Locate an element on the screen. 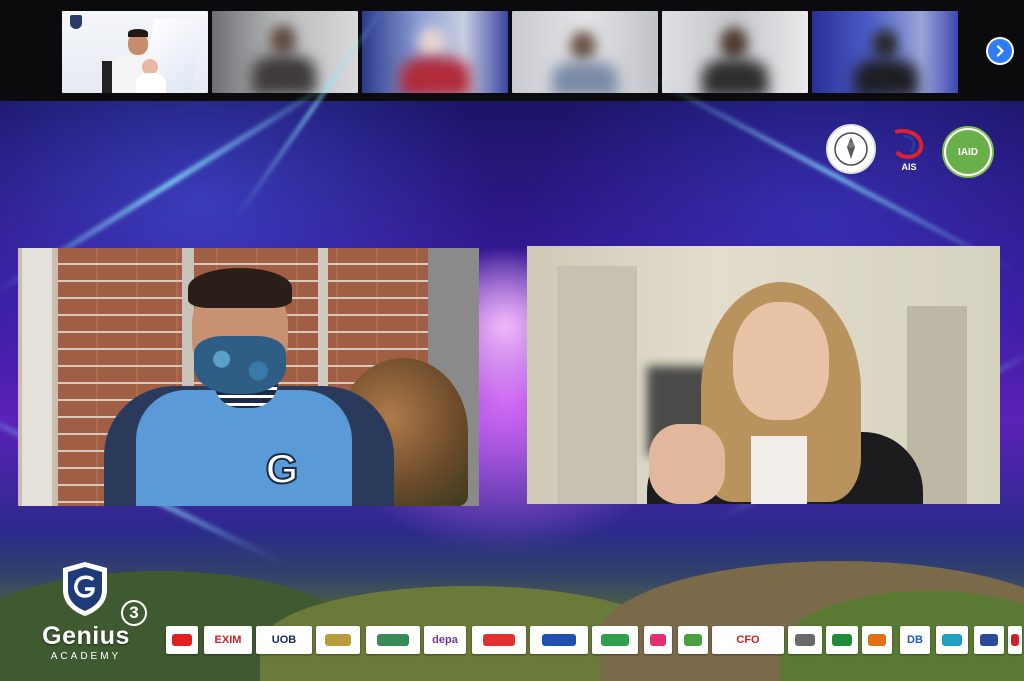  sponsor-logo: UOB is located at coordinates (284, 640).